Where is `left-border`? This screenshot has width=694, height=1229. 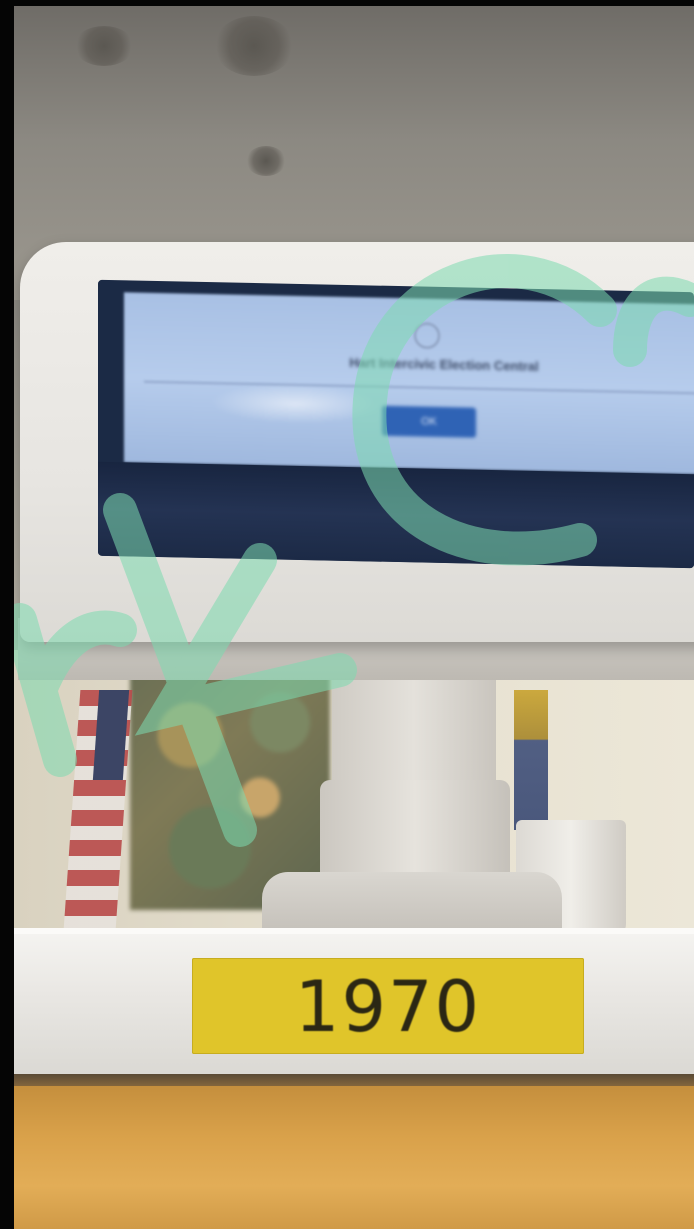
left-border is located at coordinates (7, 614).